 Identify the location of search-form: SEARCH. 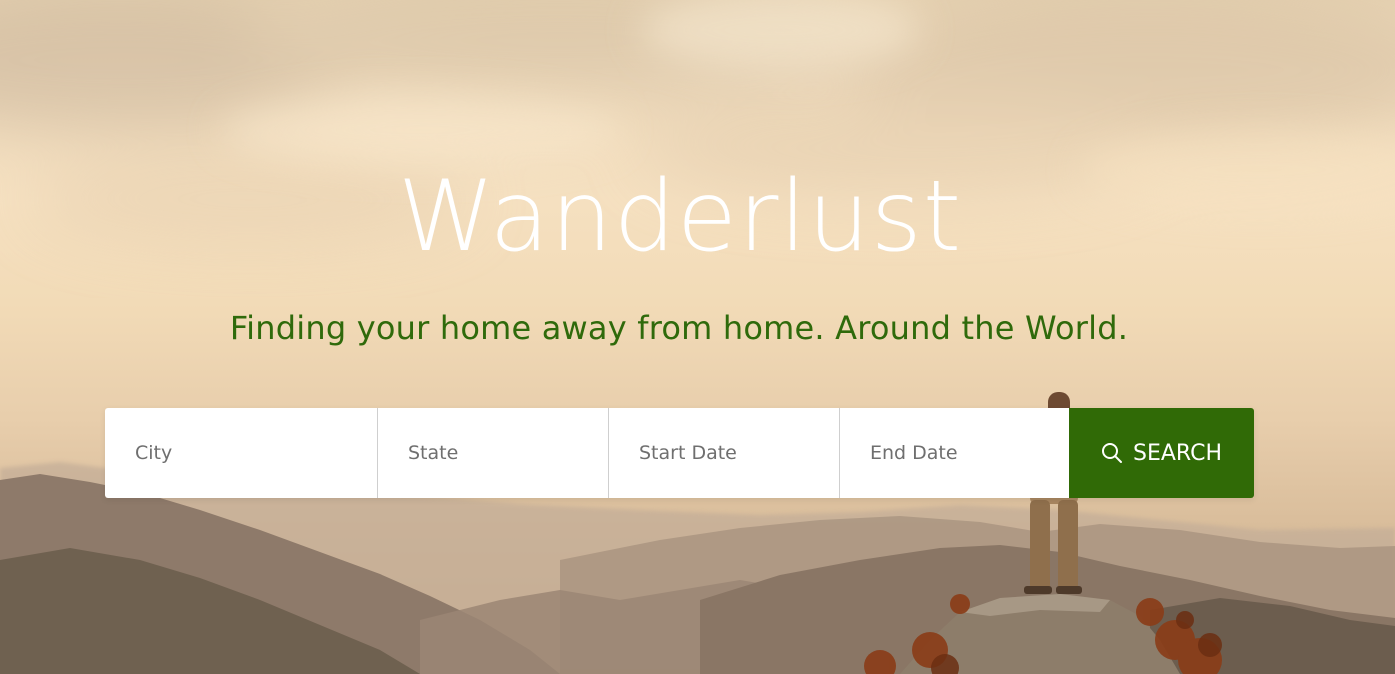
(679, 453).